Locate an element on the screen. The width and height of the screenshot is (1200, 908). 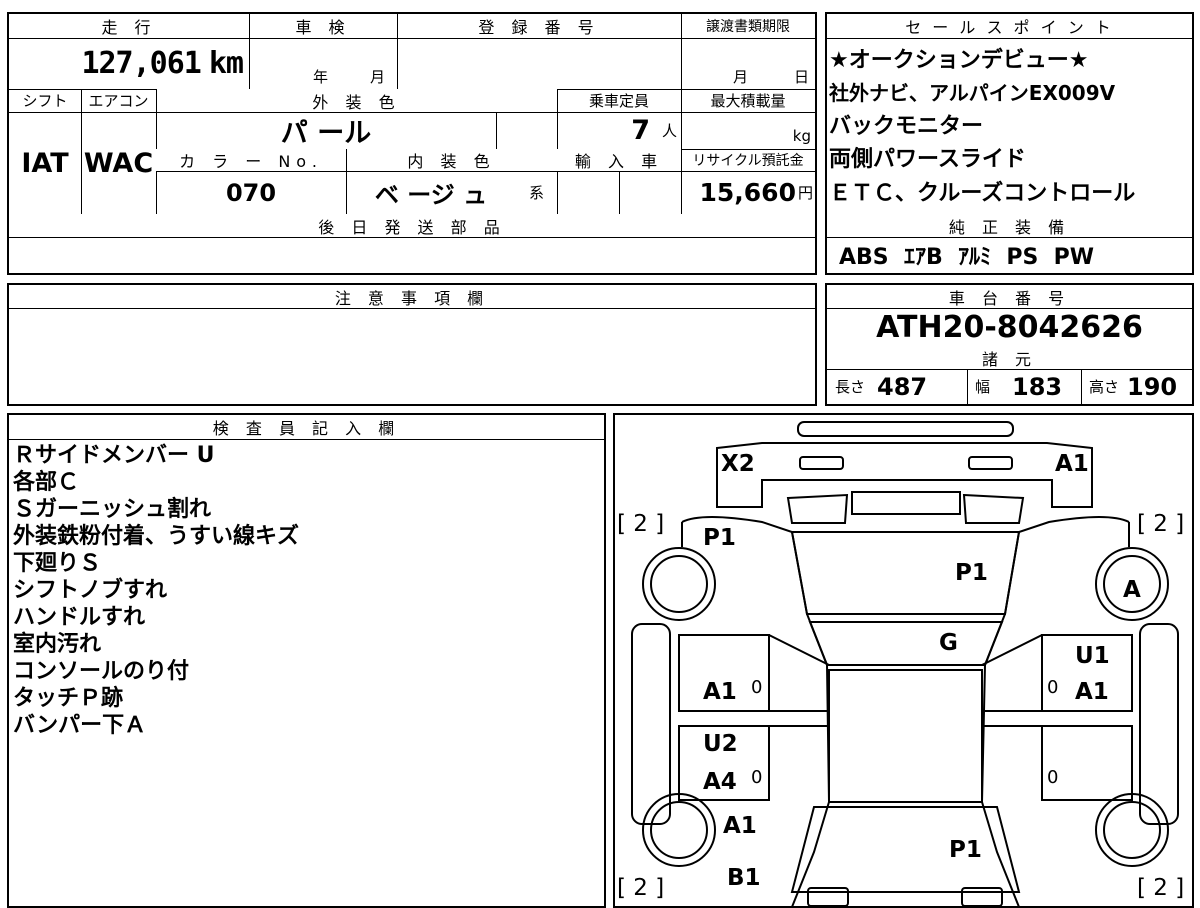
recycle-header: リサイクル預託金 is located at coordinates (748, 161).